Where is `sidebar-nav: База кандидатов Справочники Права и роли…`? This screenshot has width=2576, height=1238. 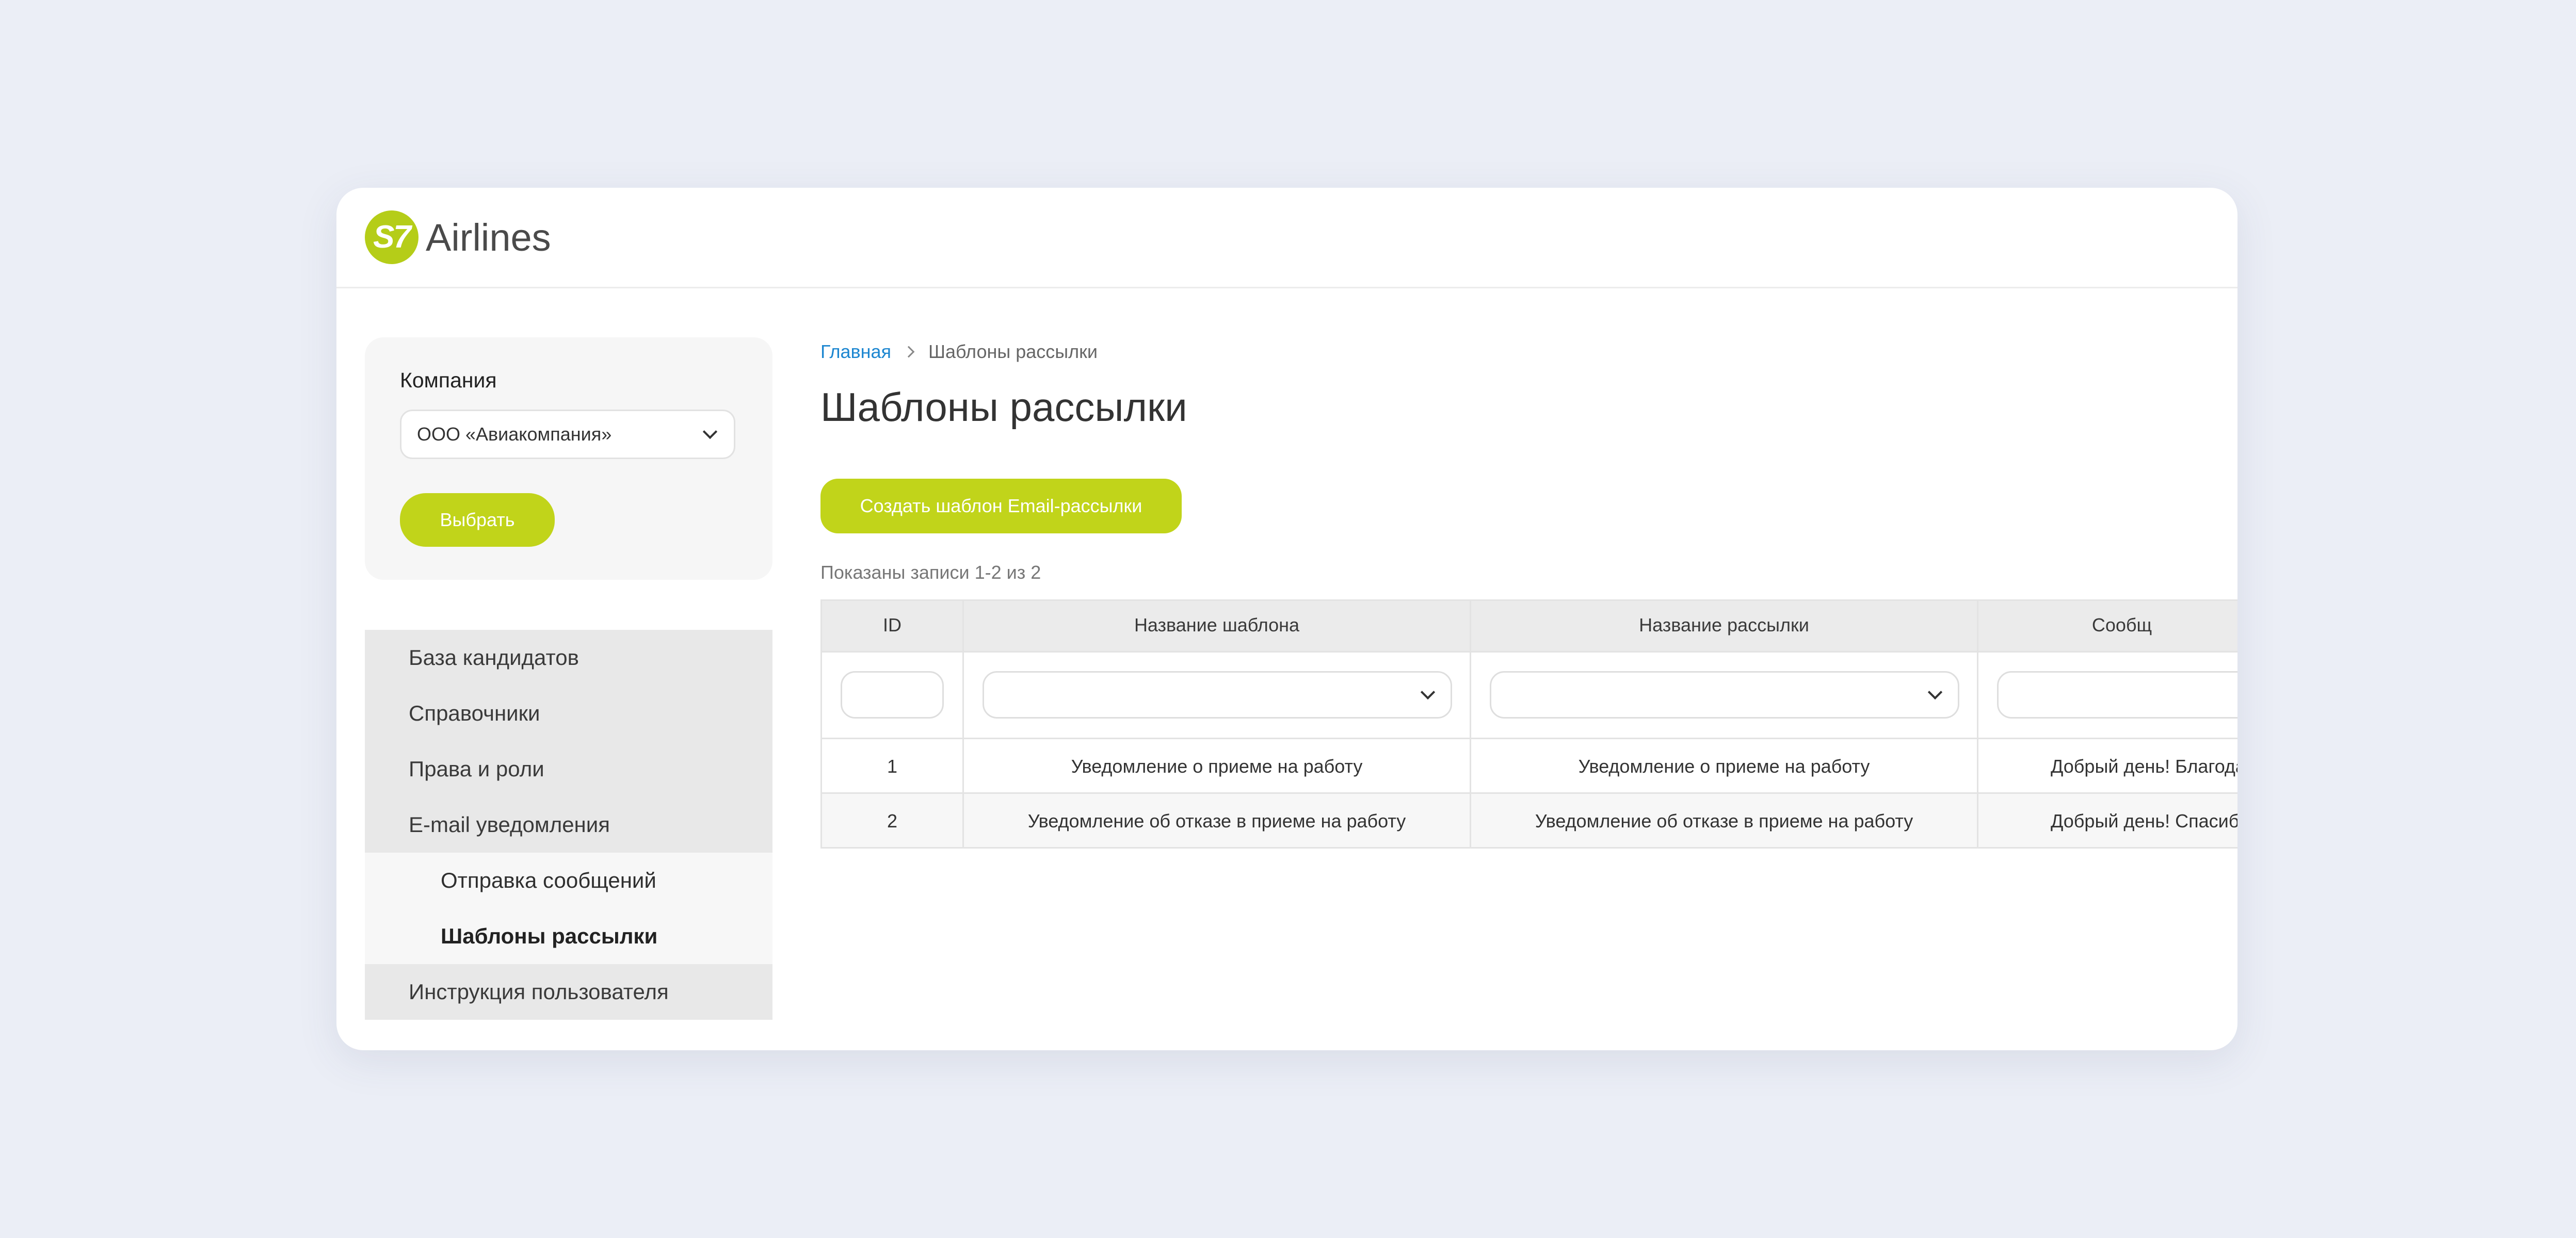 sidebar-nav: База кандидатов Справочники Права и роли… is located at coordinates (569, 825).